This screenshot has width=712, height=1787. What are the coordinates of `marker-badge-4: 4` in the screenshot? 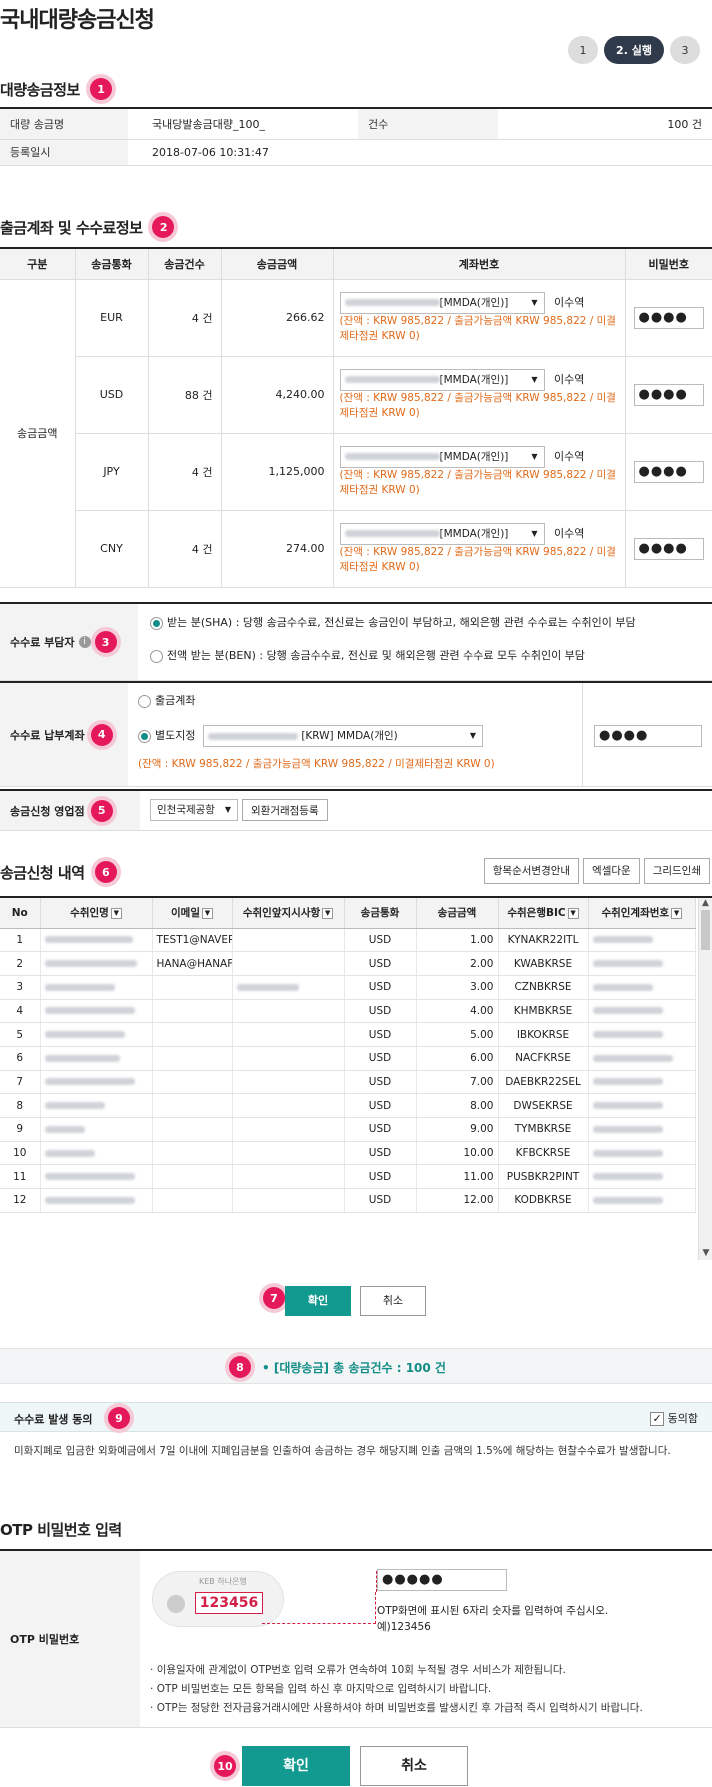 It's located at (101, 734).